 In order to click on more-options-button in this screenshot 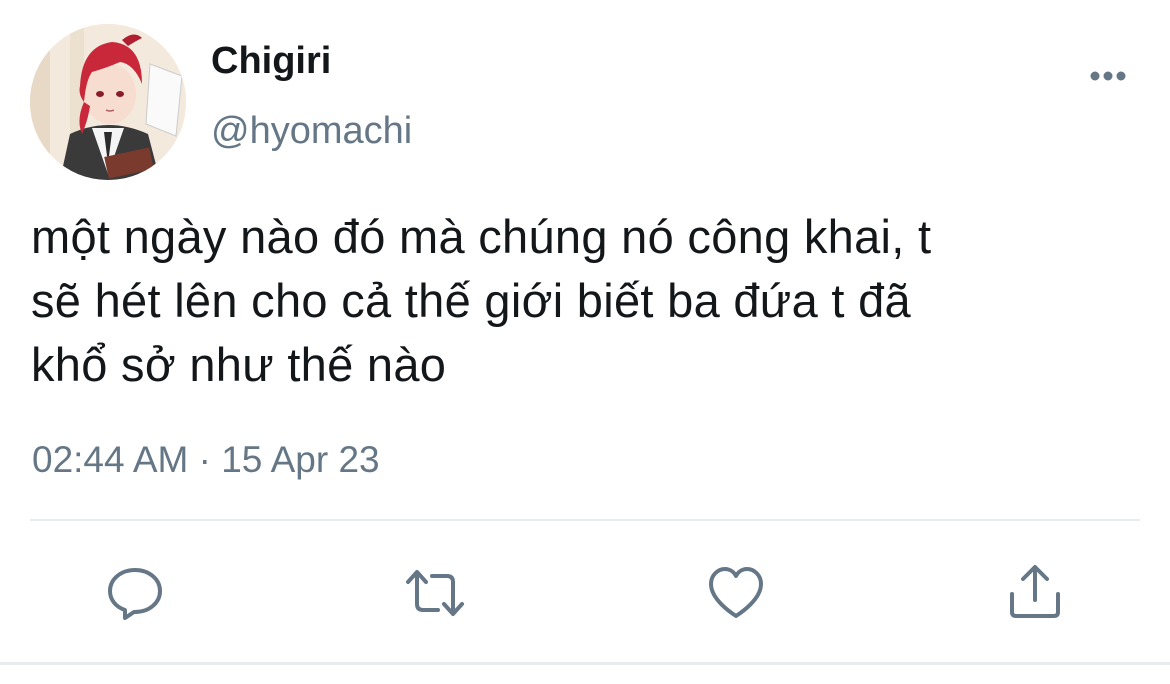, I will do `click(1109, 75)`.